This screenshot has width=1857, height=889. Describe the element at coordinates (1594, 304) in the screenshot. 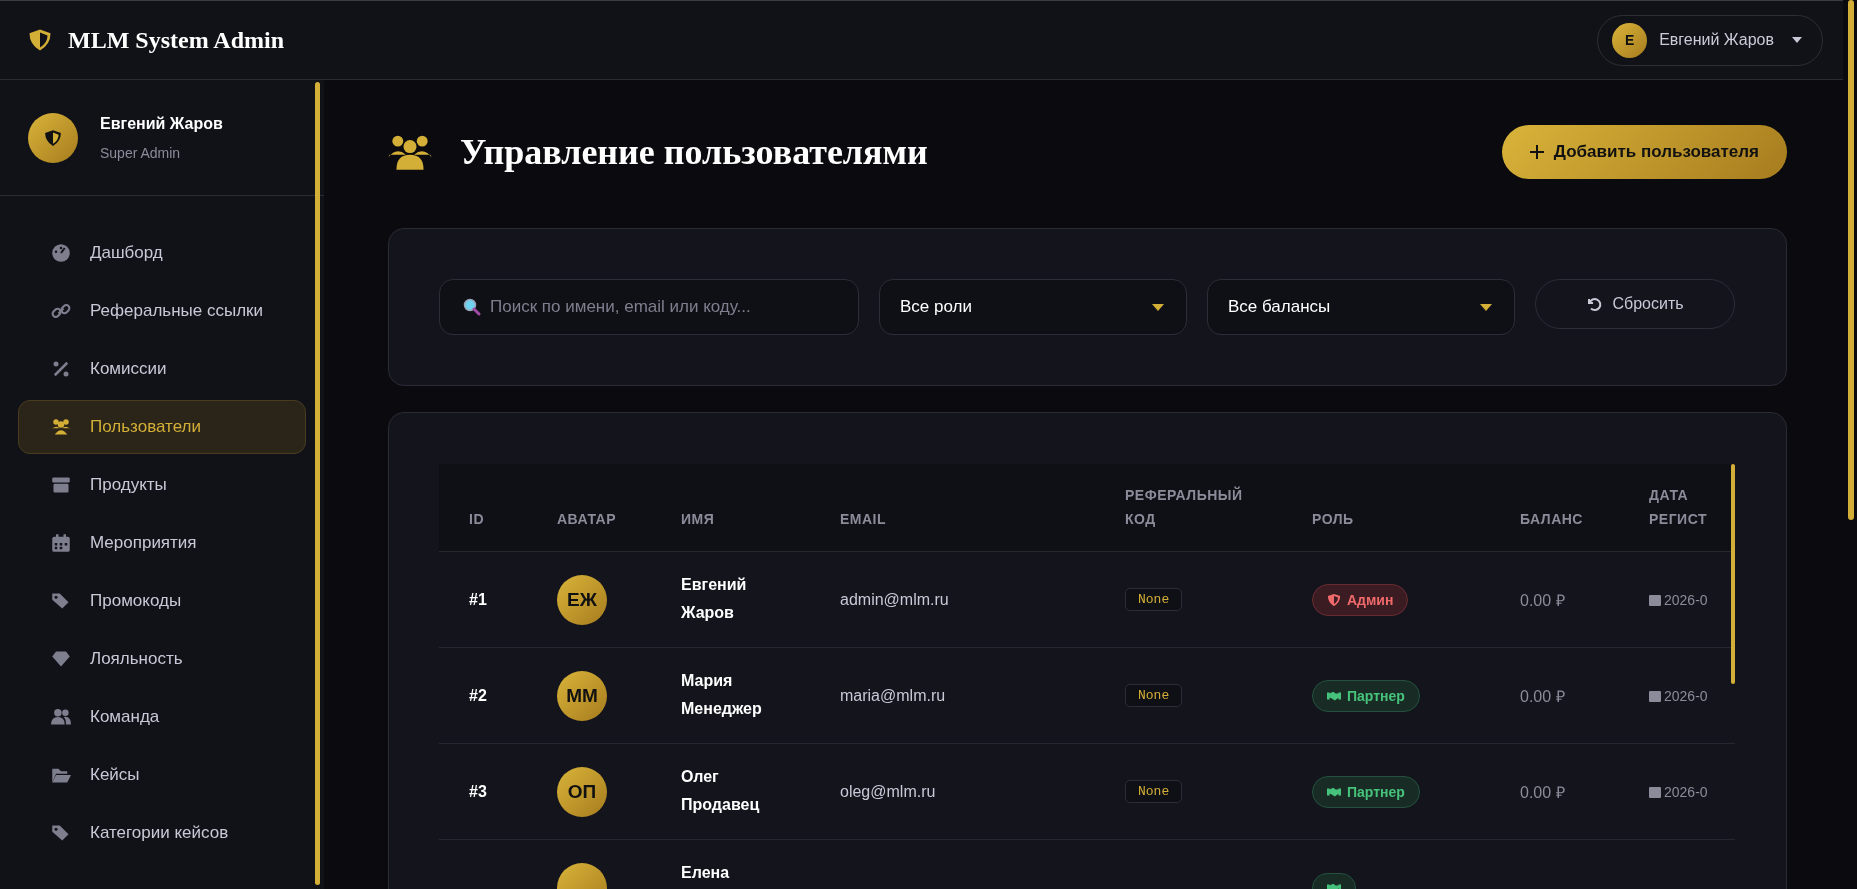

I see `undo-icon` at that location.